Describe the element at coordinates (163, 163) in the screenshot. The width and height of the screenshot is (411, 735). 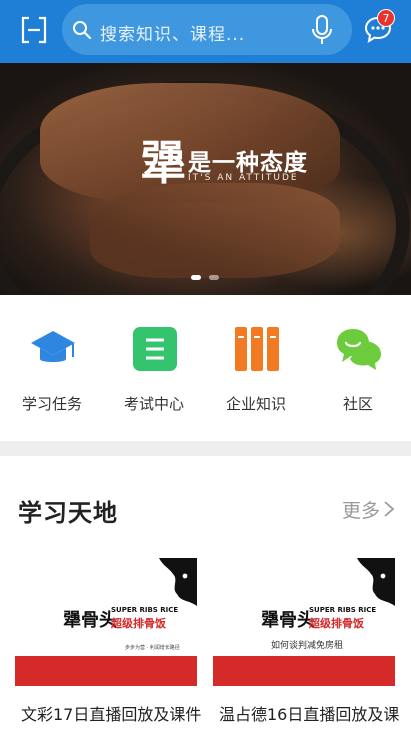
I see `slogan-char: 犟` at that location.